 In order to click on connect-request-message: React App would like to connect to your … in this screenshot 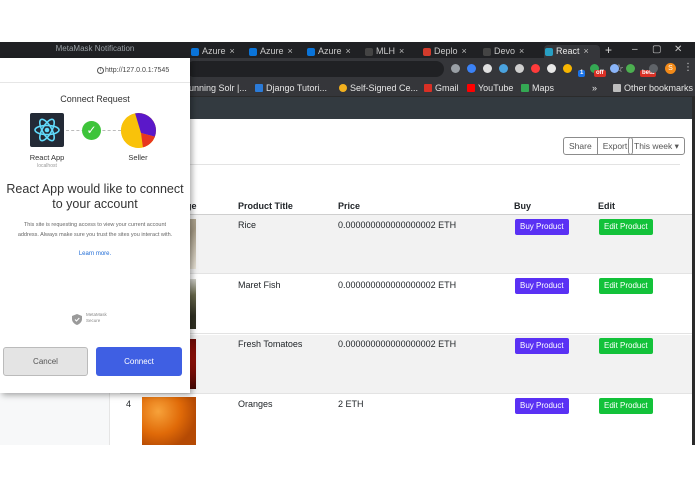, I will do `click(95, 196)`.